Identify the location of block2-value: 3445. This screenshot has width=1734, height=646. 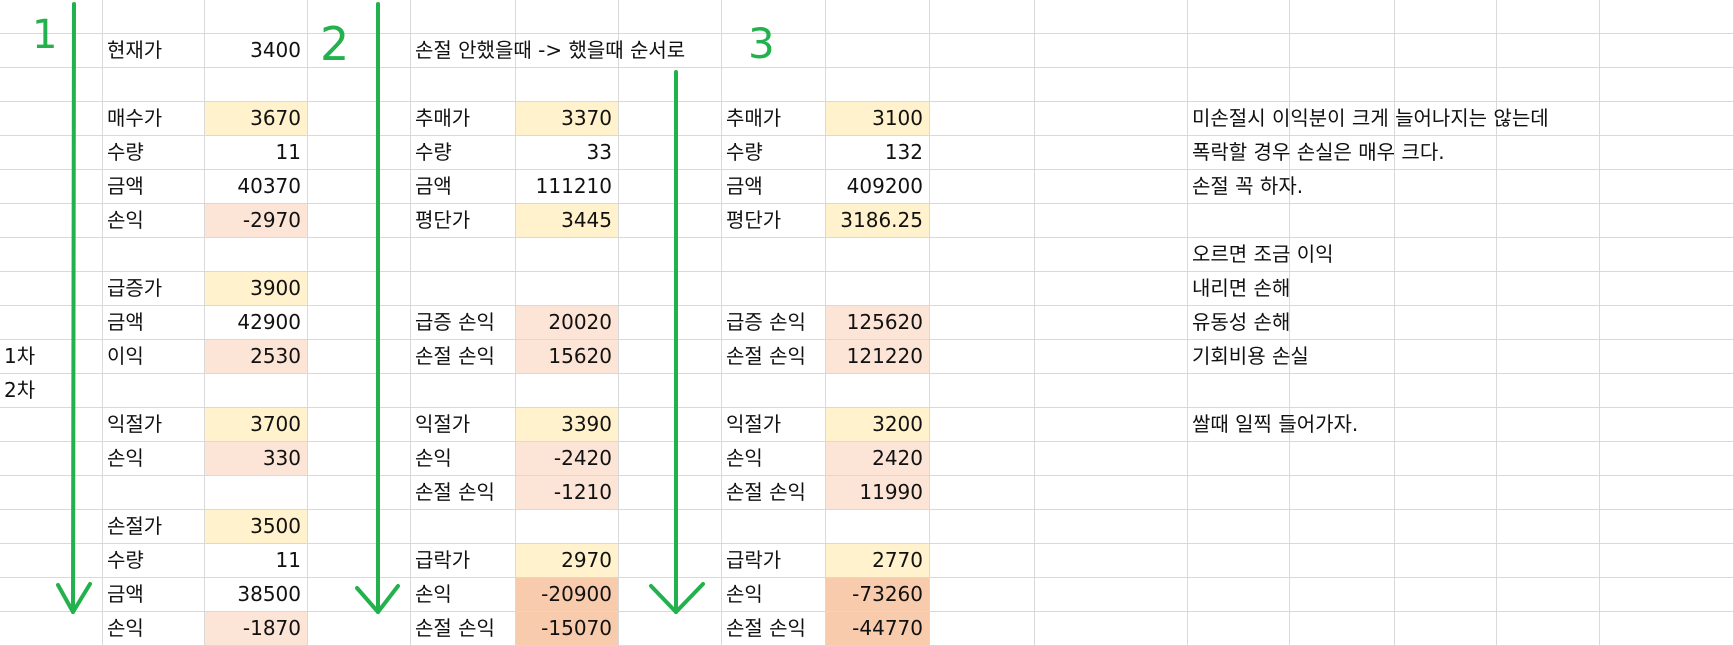
(567, 221).